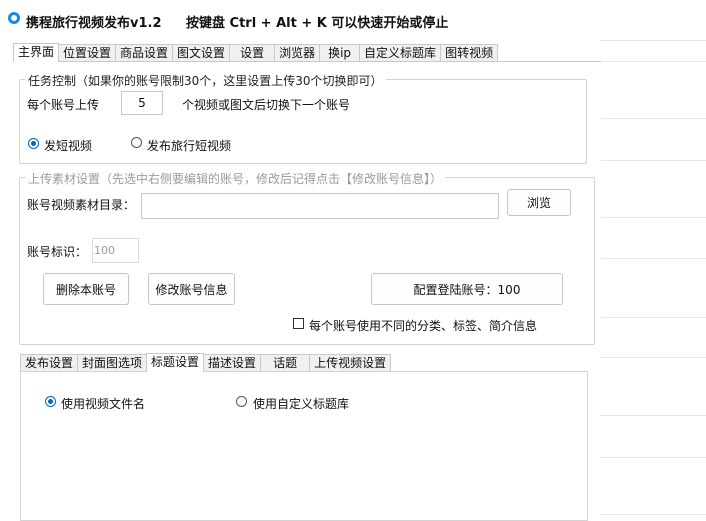  I want to click on short-video-label: 发短视频, so click(68, 145).